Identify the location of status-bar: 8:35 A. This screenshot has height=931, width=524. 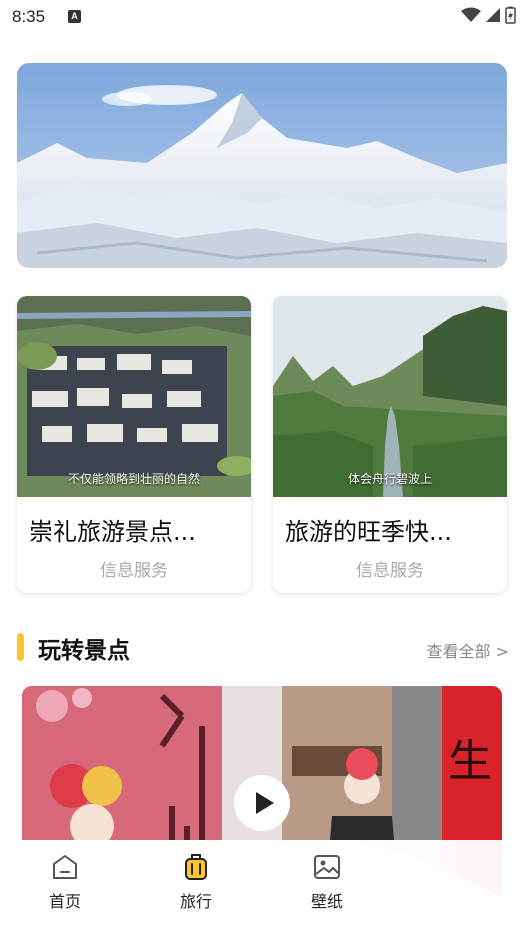
(262, 18).